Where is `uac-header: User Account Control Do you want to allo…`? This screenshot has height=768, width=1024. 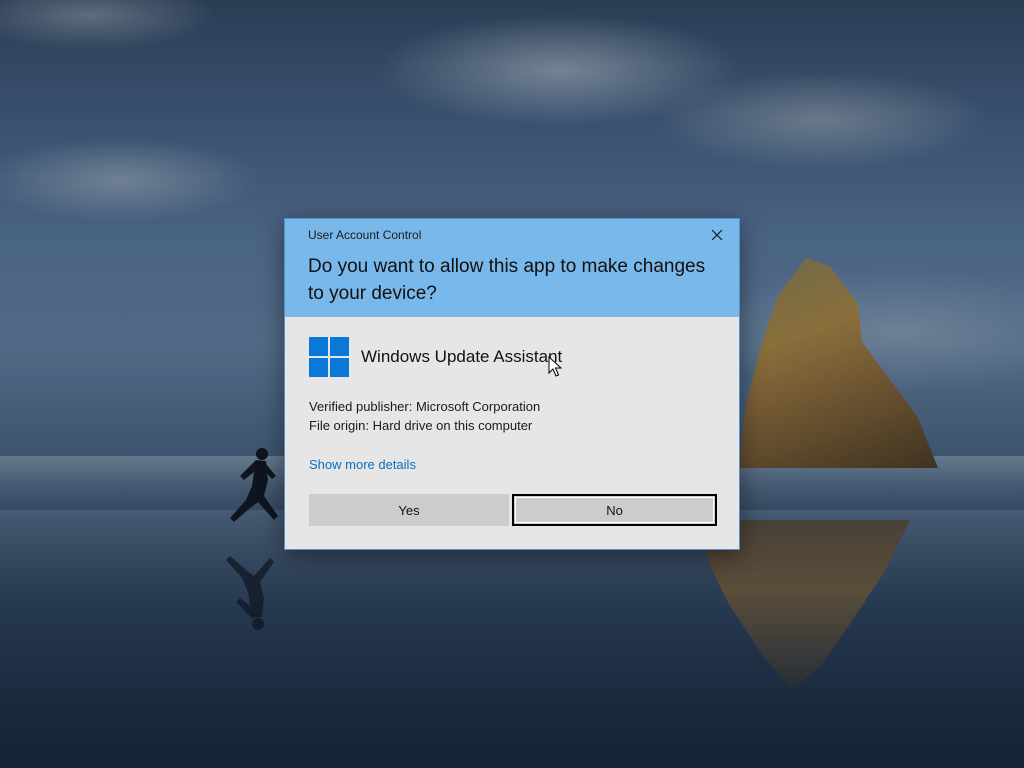 uac-header: User Account Control Do you want to allo… is located at coordinates (512, 268).